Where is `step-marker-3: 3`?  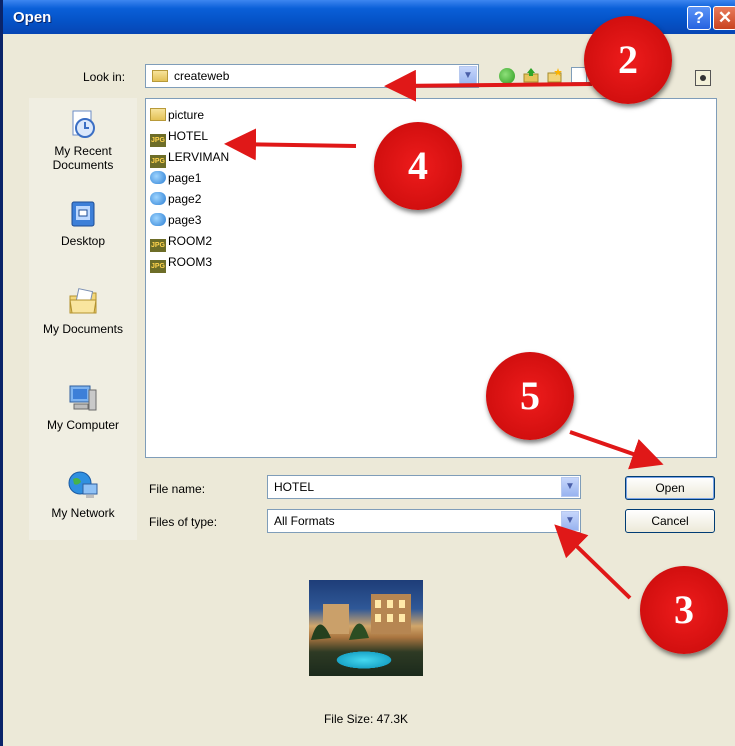
step-marker-3: 3 is located at coordinates (684, 610).